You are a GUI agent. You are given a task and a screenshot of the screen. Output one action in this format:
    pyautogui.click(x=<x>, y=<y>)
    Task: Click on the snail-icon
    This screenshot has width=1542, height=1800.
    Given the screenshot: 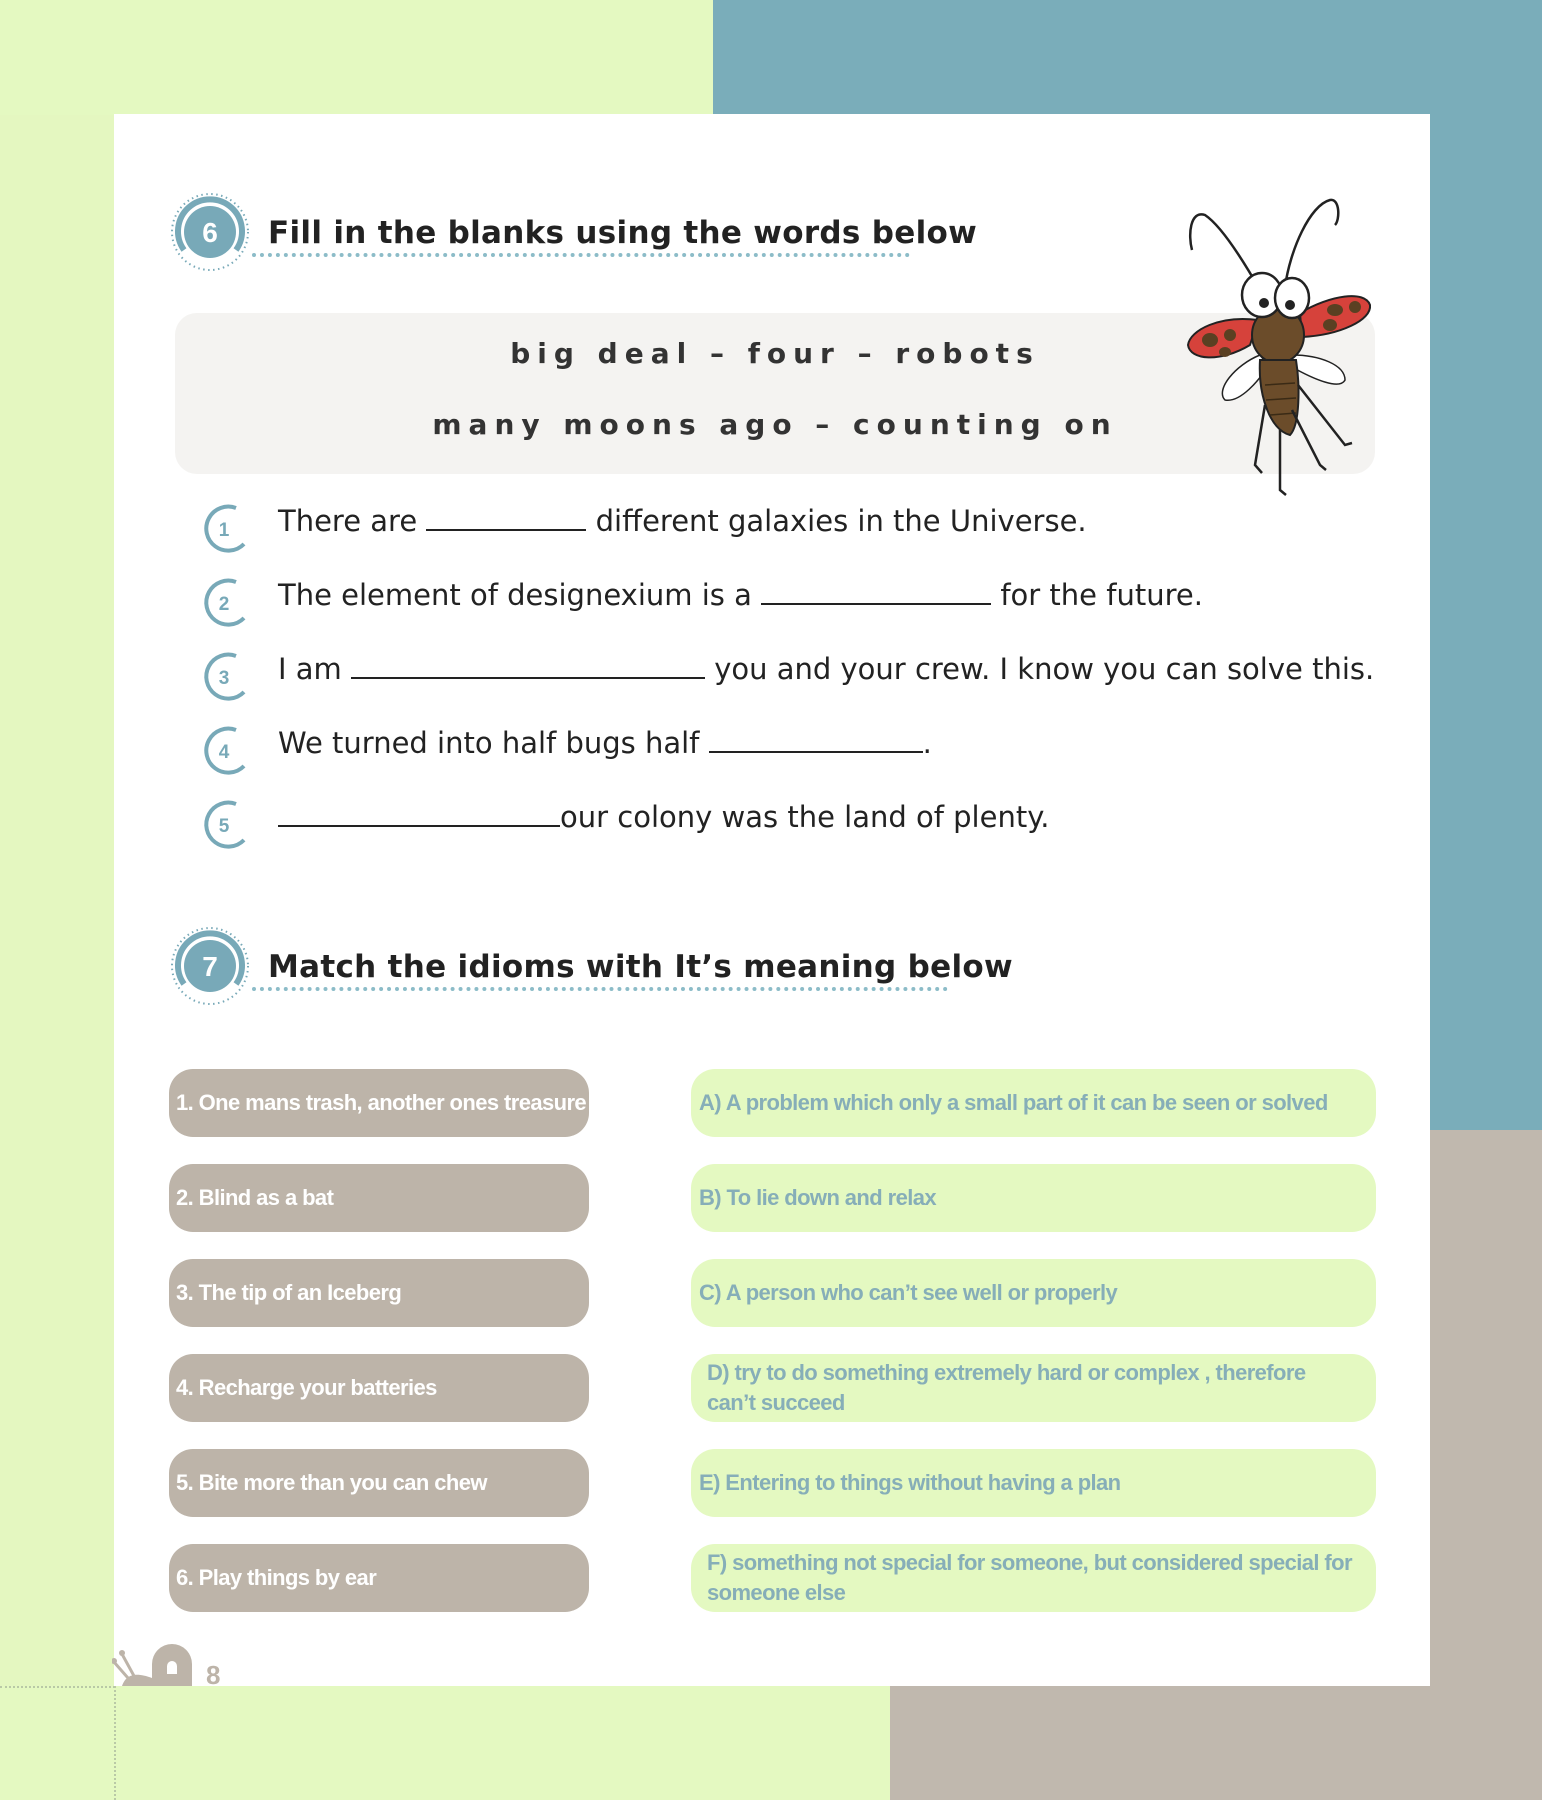 What is the action you would take?
    pyautogui.click(x=152, y=1665)
    